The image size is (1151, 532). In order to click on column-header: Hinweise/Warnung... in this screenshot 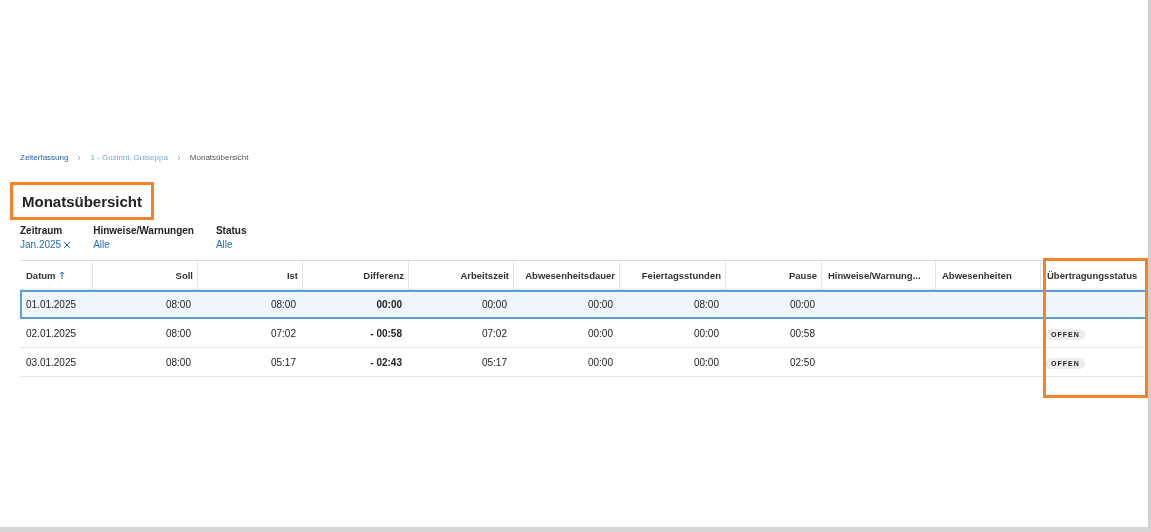, I will do `click(878, 275)`.